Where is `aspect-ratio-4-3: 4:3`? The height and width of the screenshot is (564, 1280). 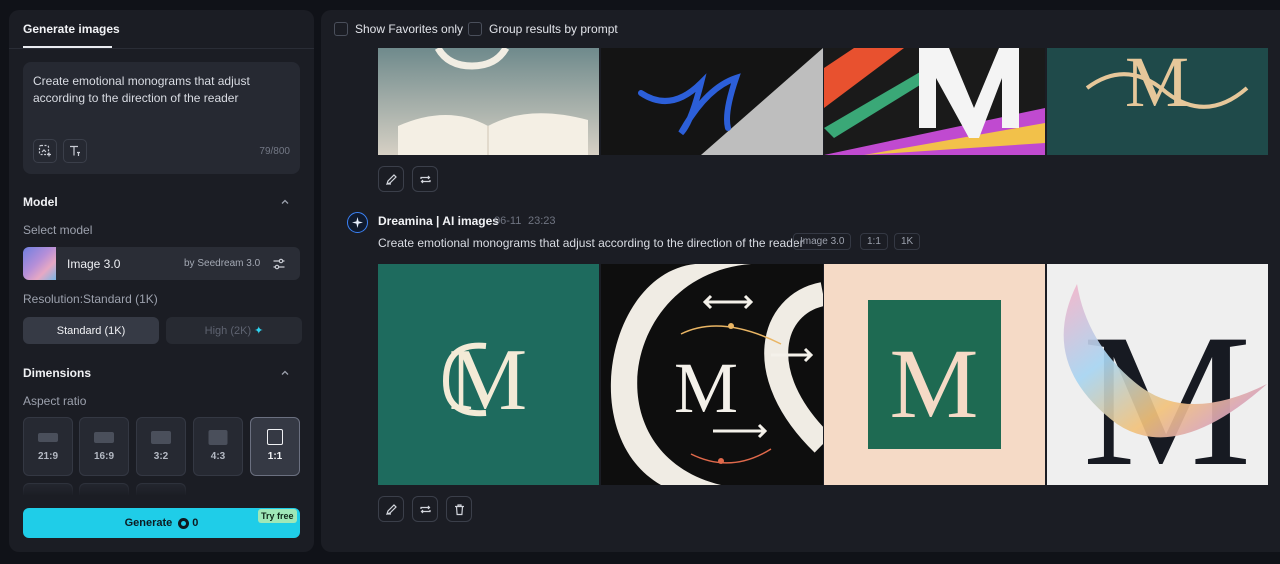 aspect-ratio-4-3: 4:3 is located at coordinates (218, 446).